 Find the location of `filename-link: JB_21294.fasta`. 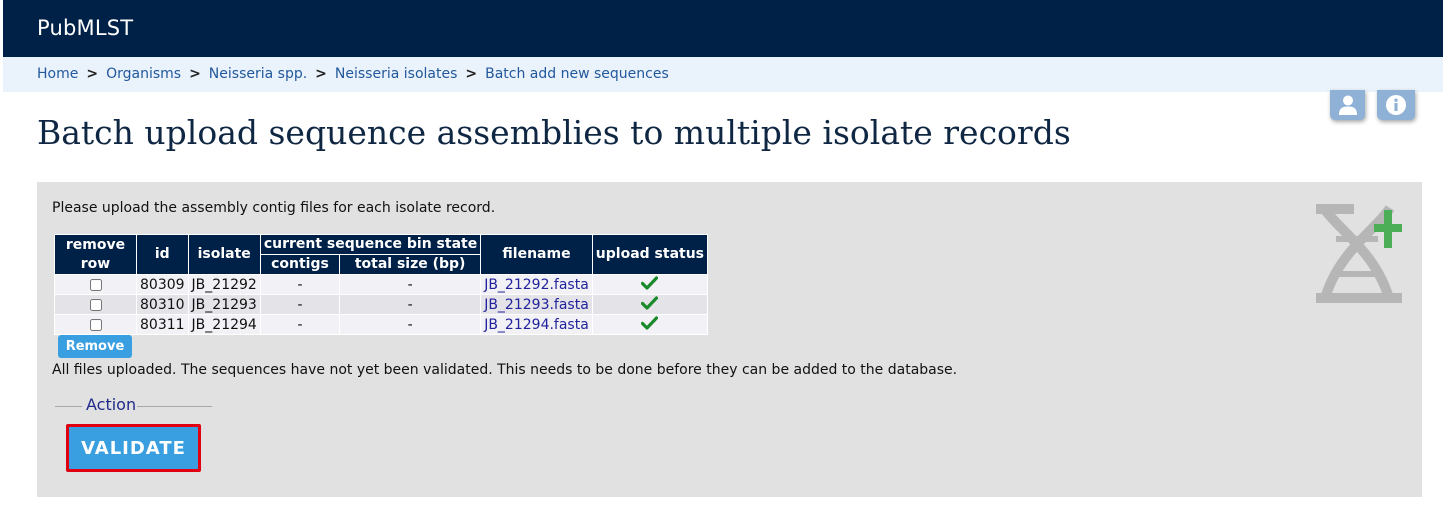

filename-link: JB_21294.fasta is located at coordinates (536, 325).